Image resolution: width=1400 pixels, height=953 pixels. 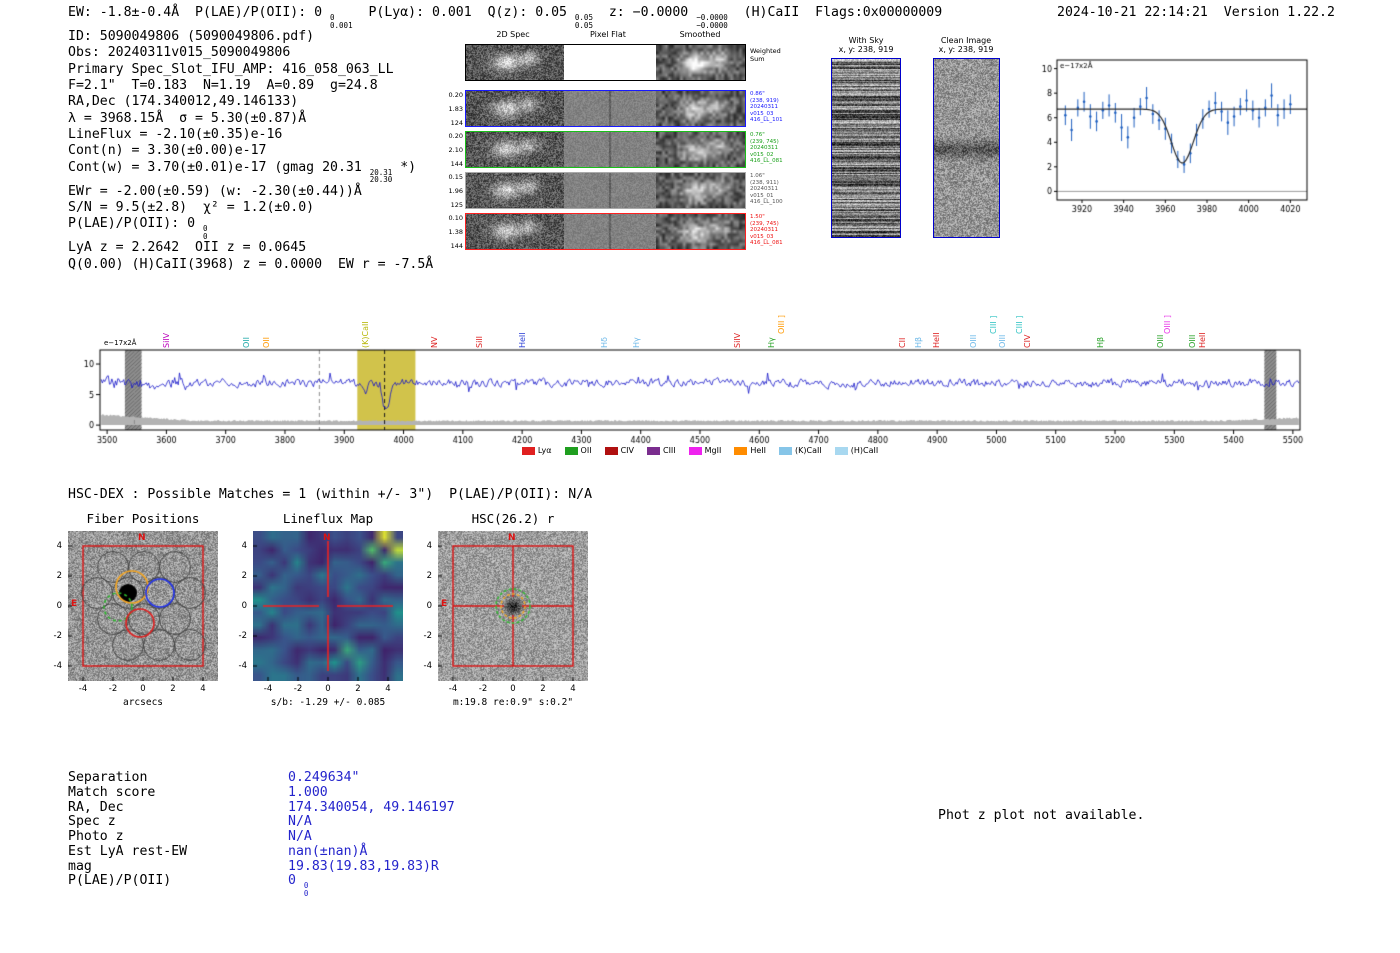 I want to click on match-row: mag 19.83(19.83,19.83)R, so click(x=261, y=866).